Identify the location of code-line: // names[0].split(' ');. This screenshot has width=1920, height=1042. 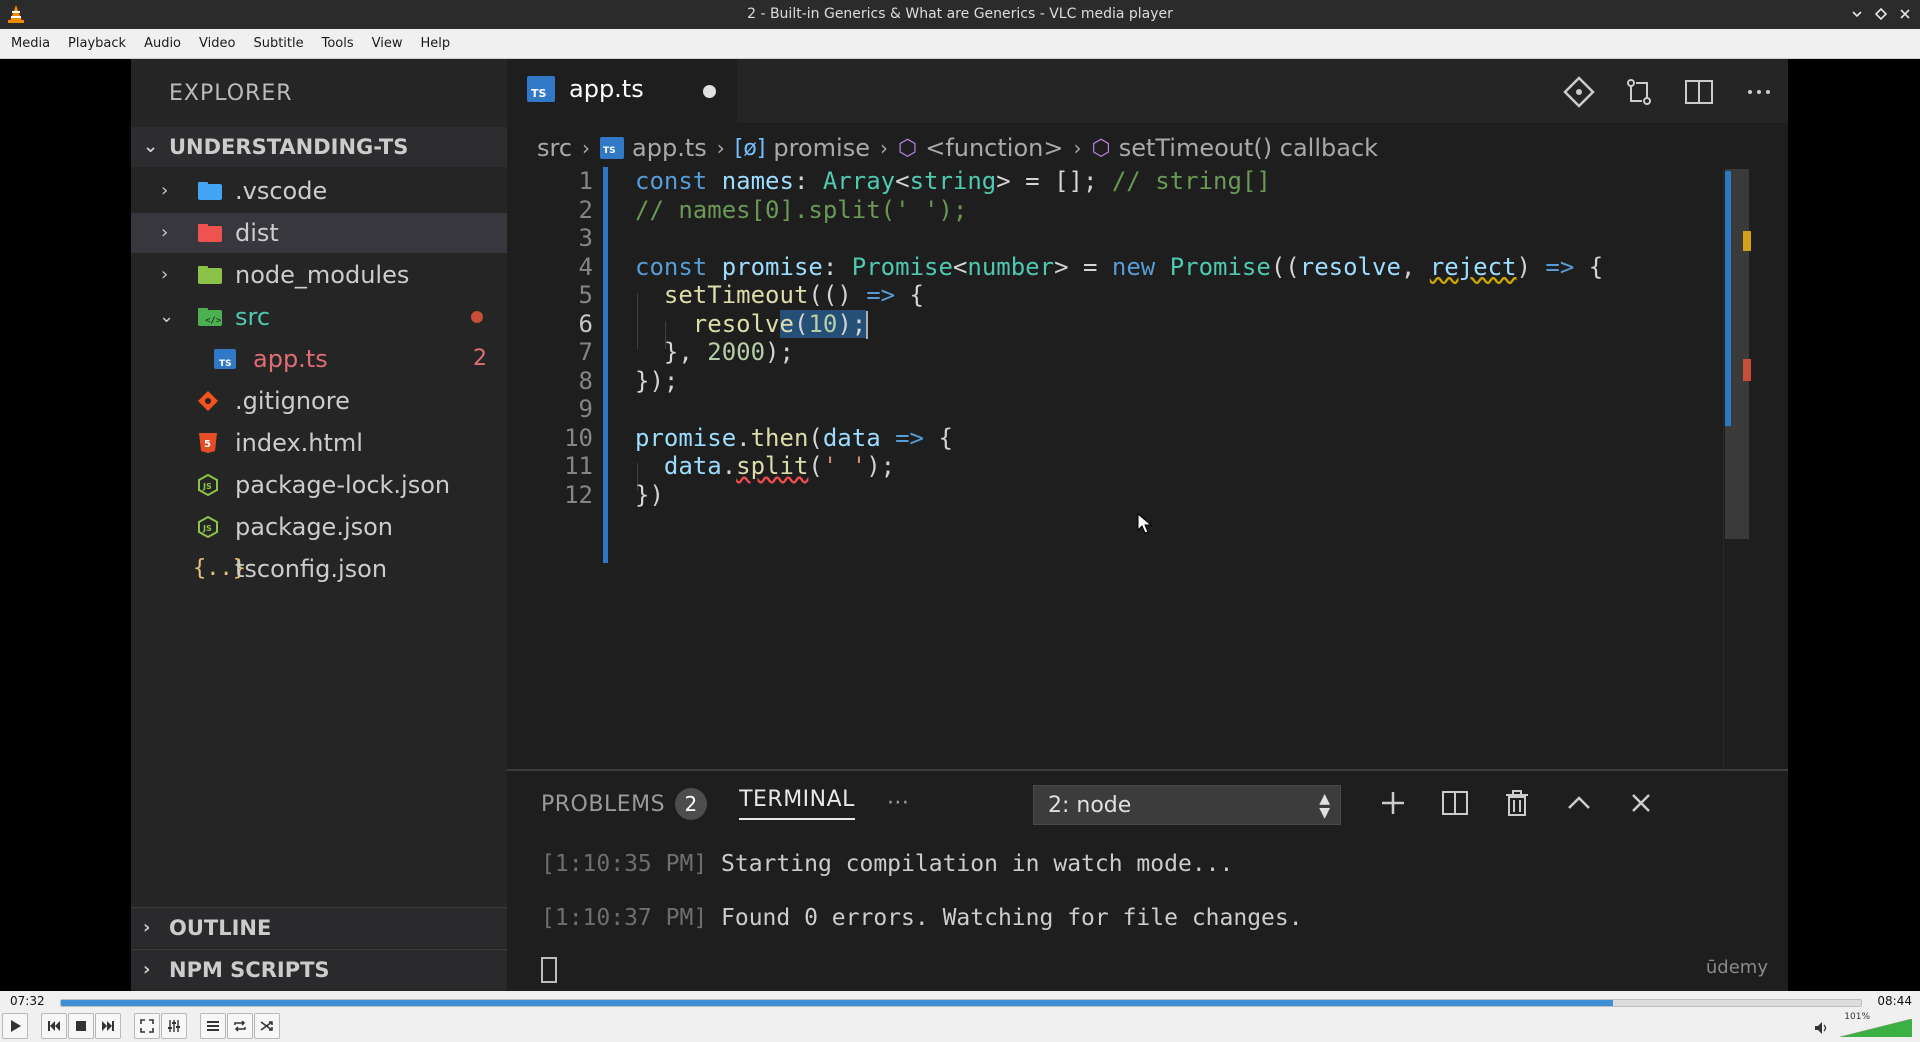
(801, 209).